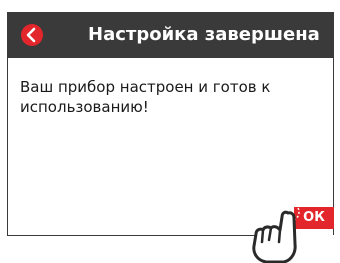 The image size is (340, 263). Describe the element at coordinates (276, 232) in the screenshot. I see `hand-pointer-icon` at that location.